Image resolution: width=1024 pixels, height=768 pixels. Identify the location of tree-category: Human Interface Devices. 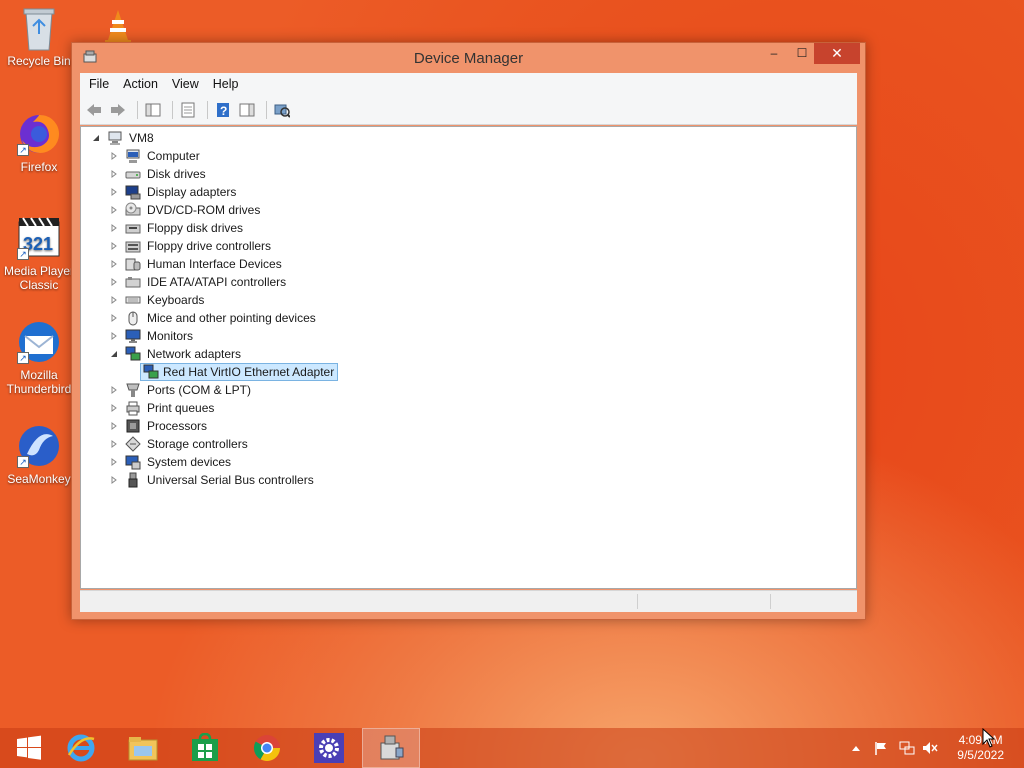
(195, 264).